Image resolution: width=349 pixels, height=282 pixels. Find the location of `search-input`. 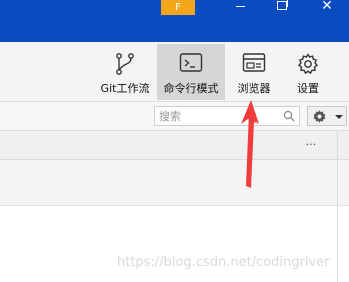

search-input is located at coordinates (218, 116).